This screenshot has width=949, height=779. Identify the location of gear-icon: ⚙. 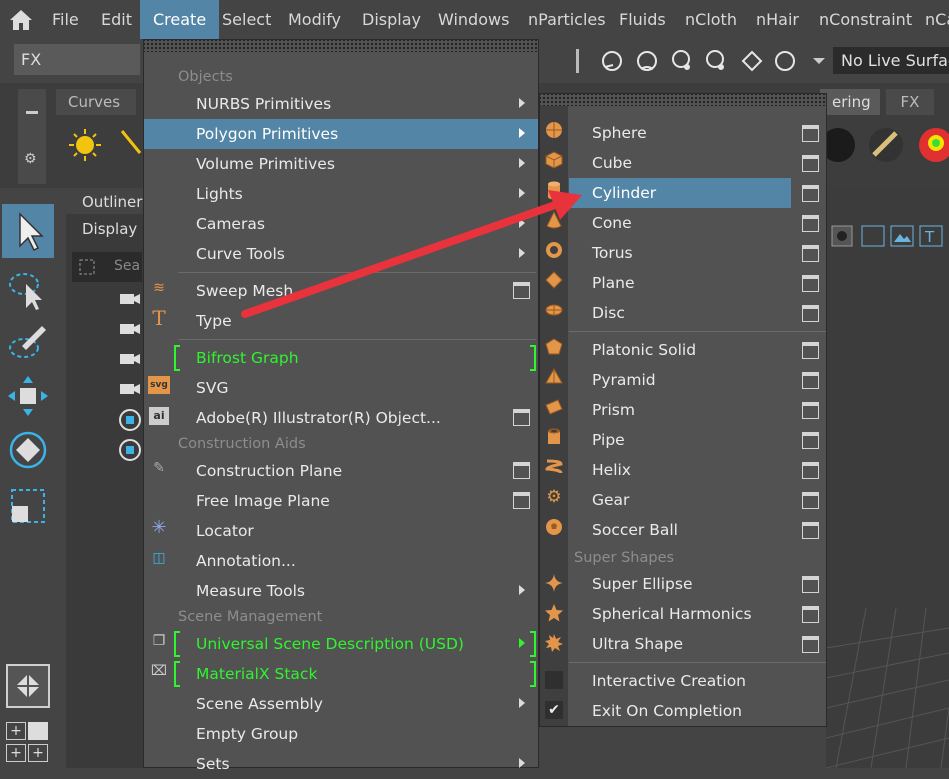
(30, 159).